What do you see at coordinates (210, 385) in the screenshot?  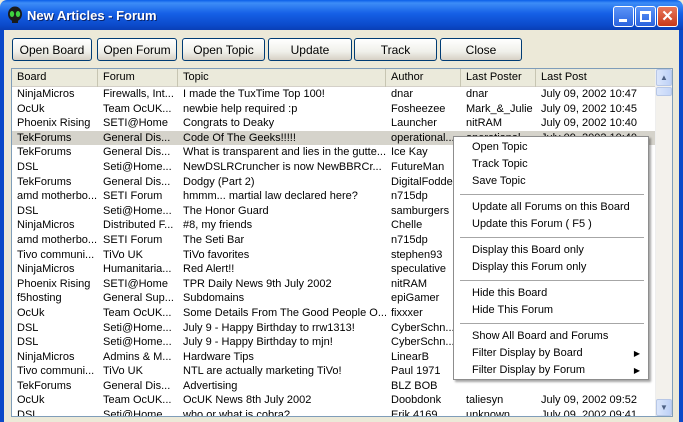 I see `cell-topic: Advertising` at bounding box center [210, 385].